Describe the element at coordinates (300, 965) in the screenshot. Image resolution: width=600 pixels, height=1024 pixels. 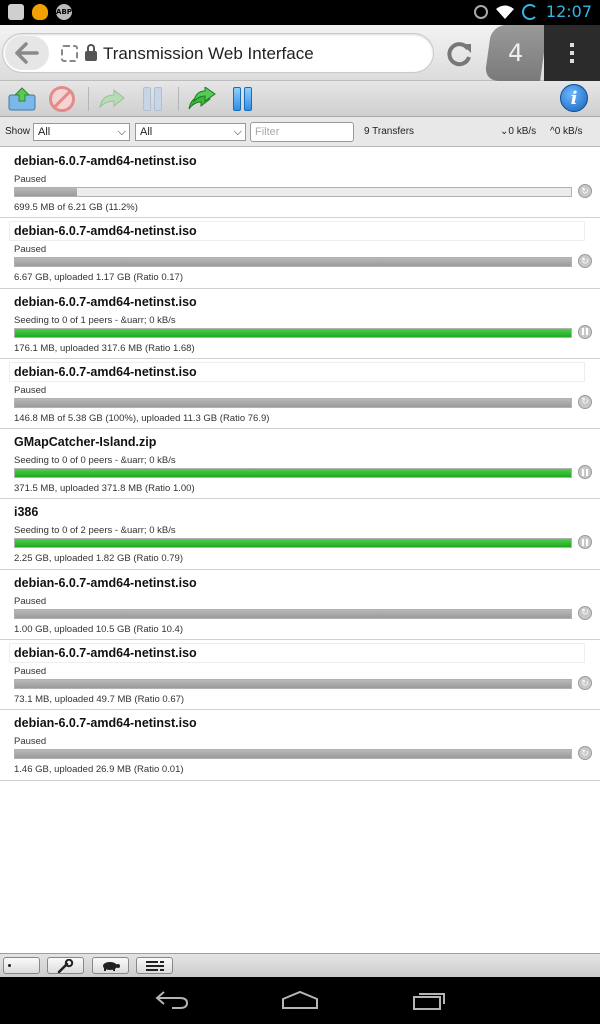
I see `bottom-toolbar` at that location.